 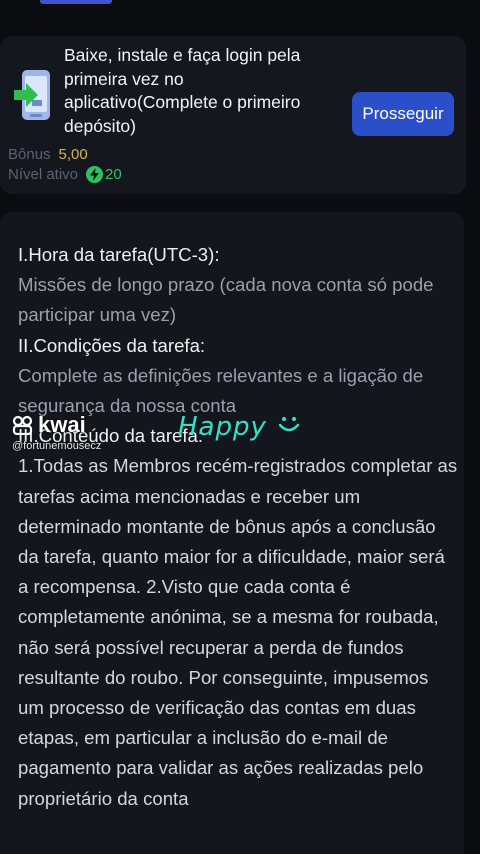 I want to click on level-label: Nível ativo, so click(x=43, y=174).